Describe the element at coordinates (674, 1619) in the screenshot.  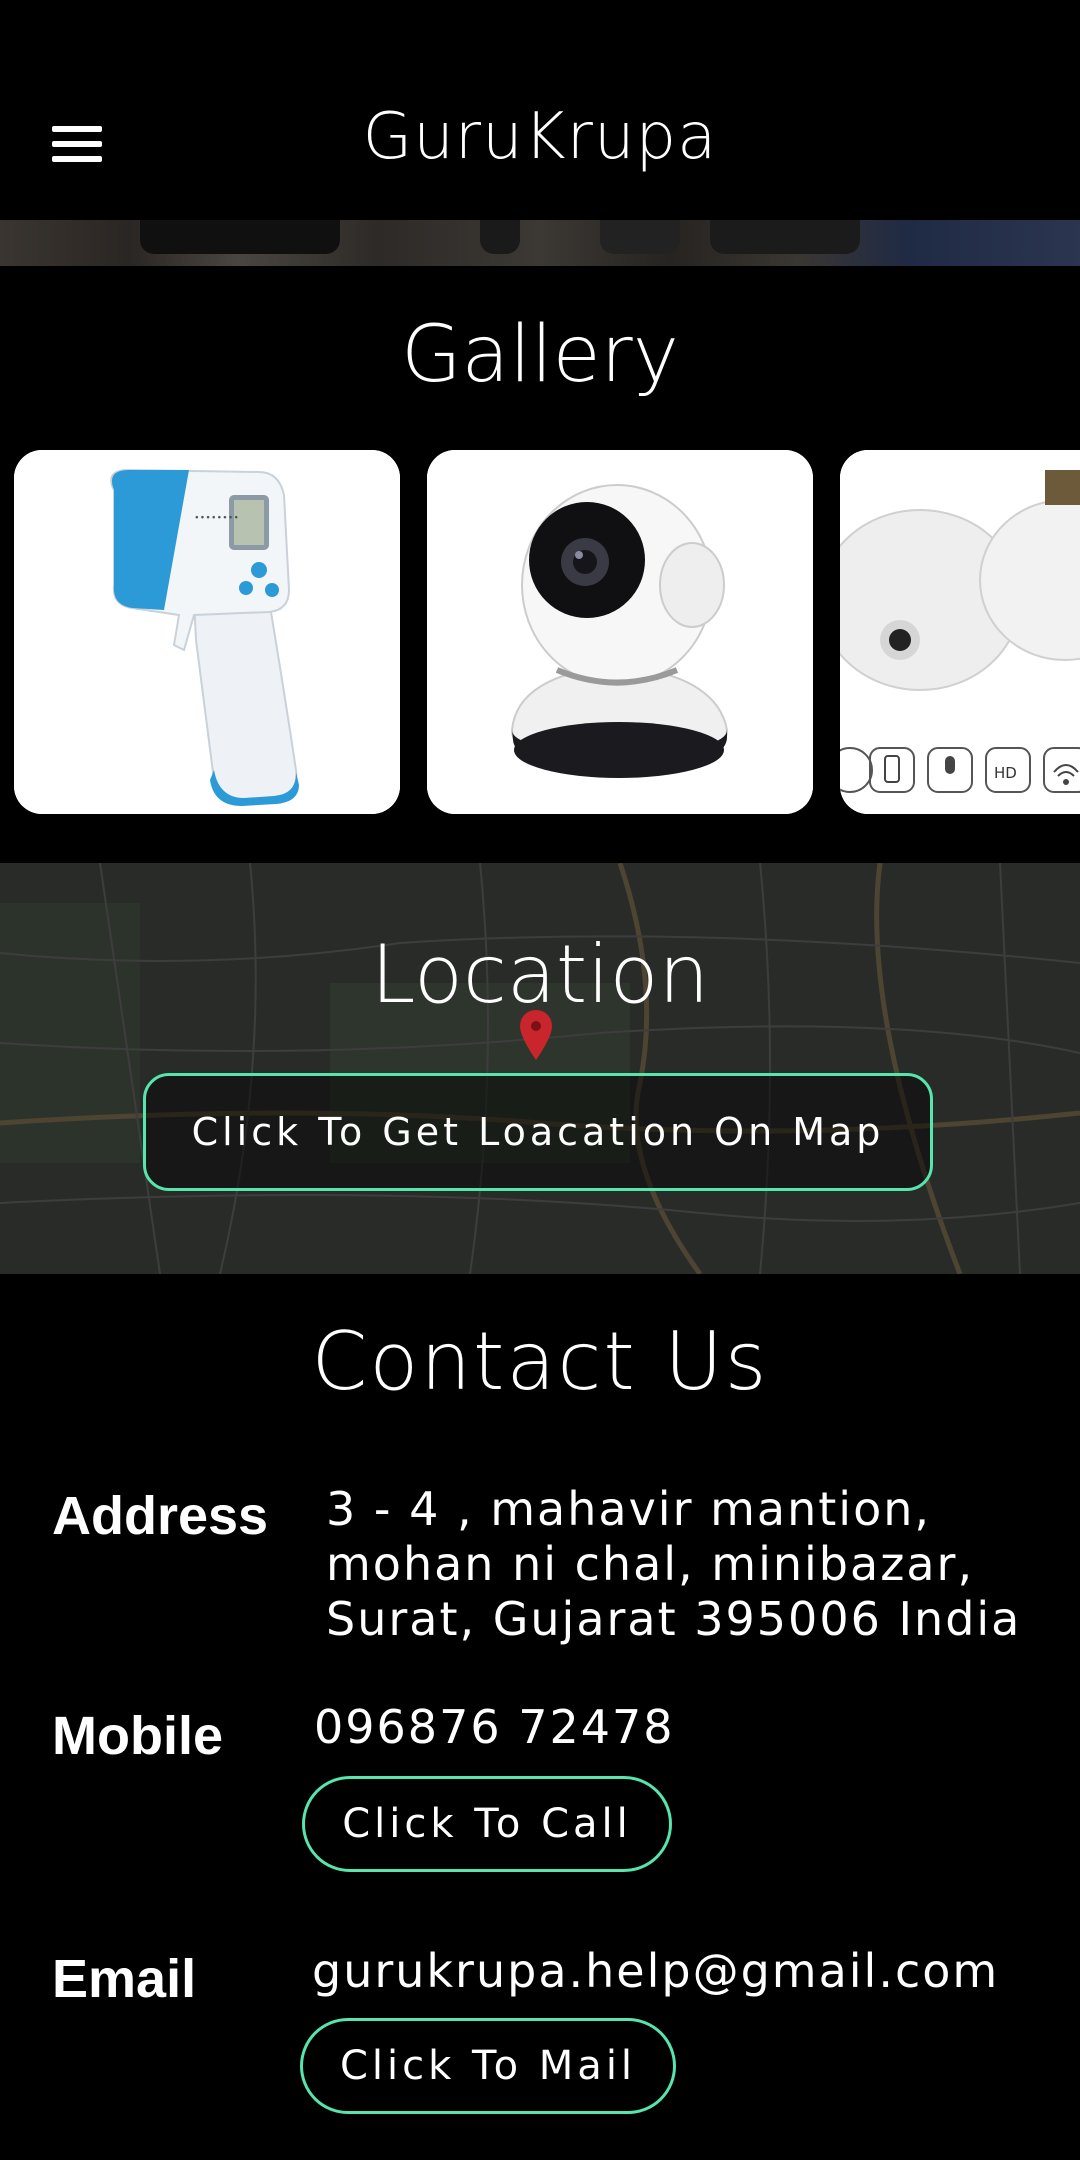
I see `address-line: Surat, Gujarat 395006 India` at that location.